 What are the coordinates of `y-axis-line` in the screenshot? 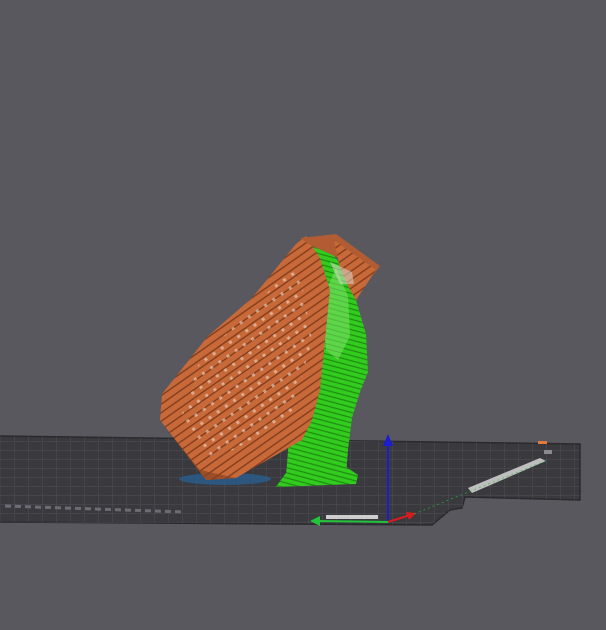 It's located at (353, 521).